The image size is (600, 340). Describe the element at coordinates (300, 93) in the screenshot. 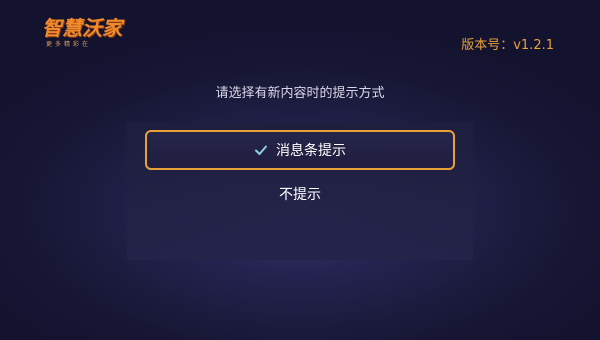

I see `prompt-text: 请选择有新内容时的提示方式` at that location.